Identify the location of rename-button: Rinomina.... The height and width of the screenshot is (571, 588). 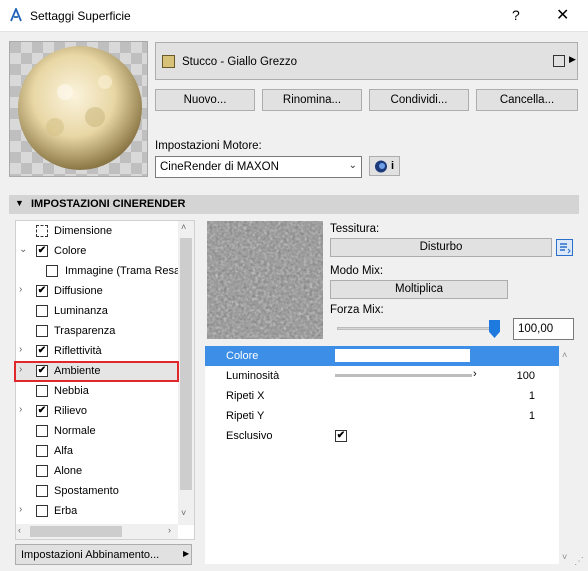
(312, 100).